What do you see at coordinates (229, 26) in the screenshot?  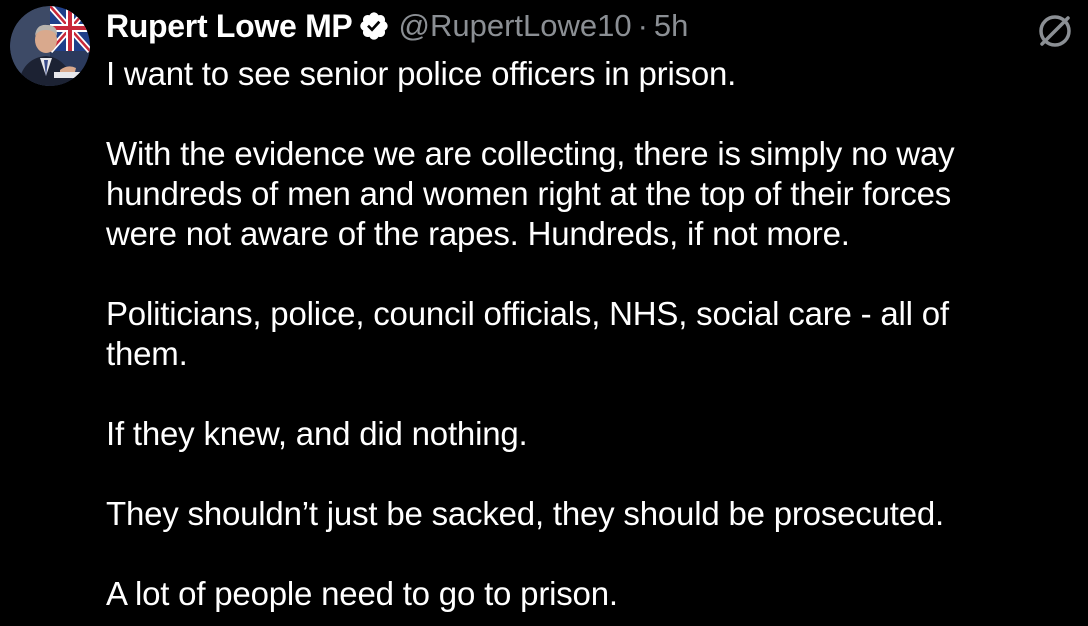 I see `display-name: Rupert Lowe MP` at bounding box center [229, 26].